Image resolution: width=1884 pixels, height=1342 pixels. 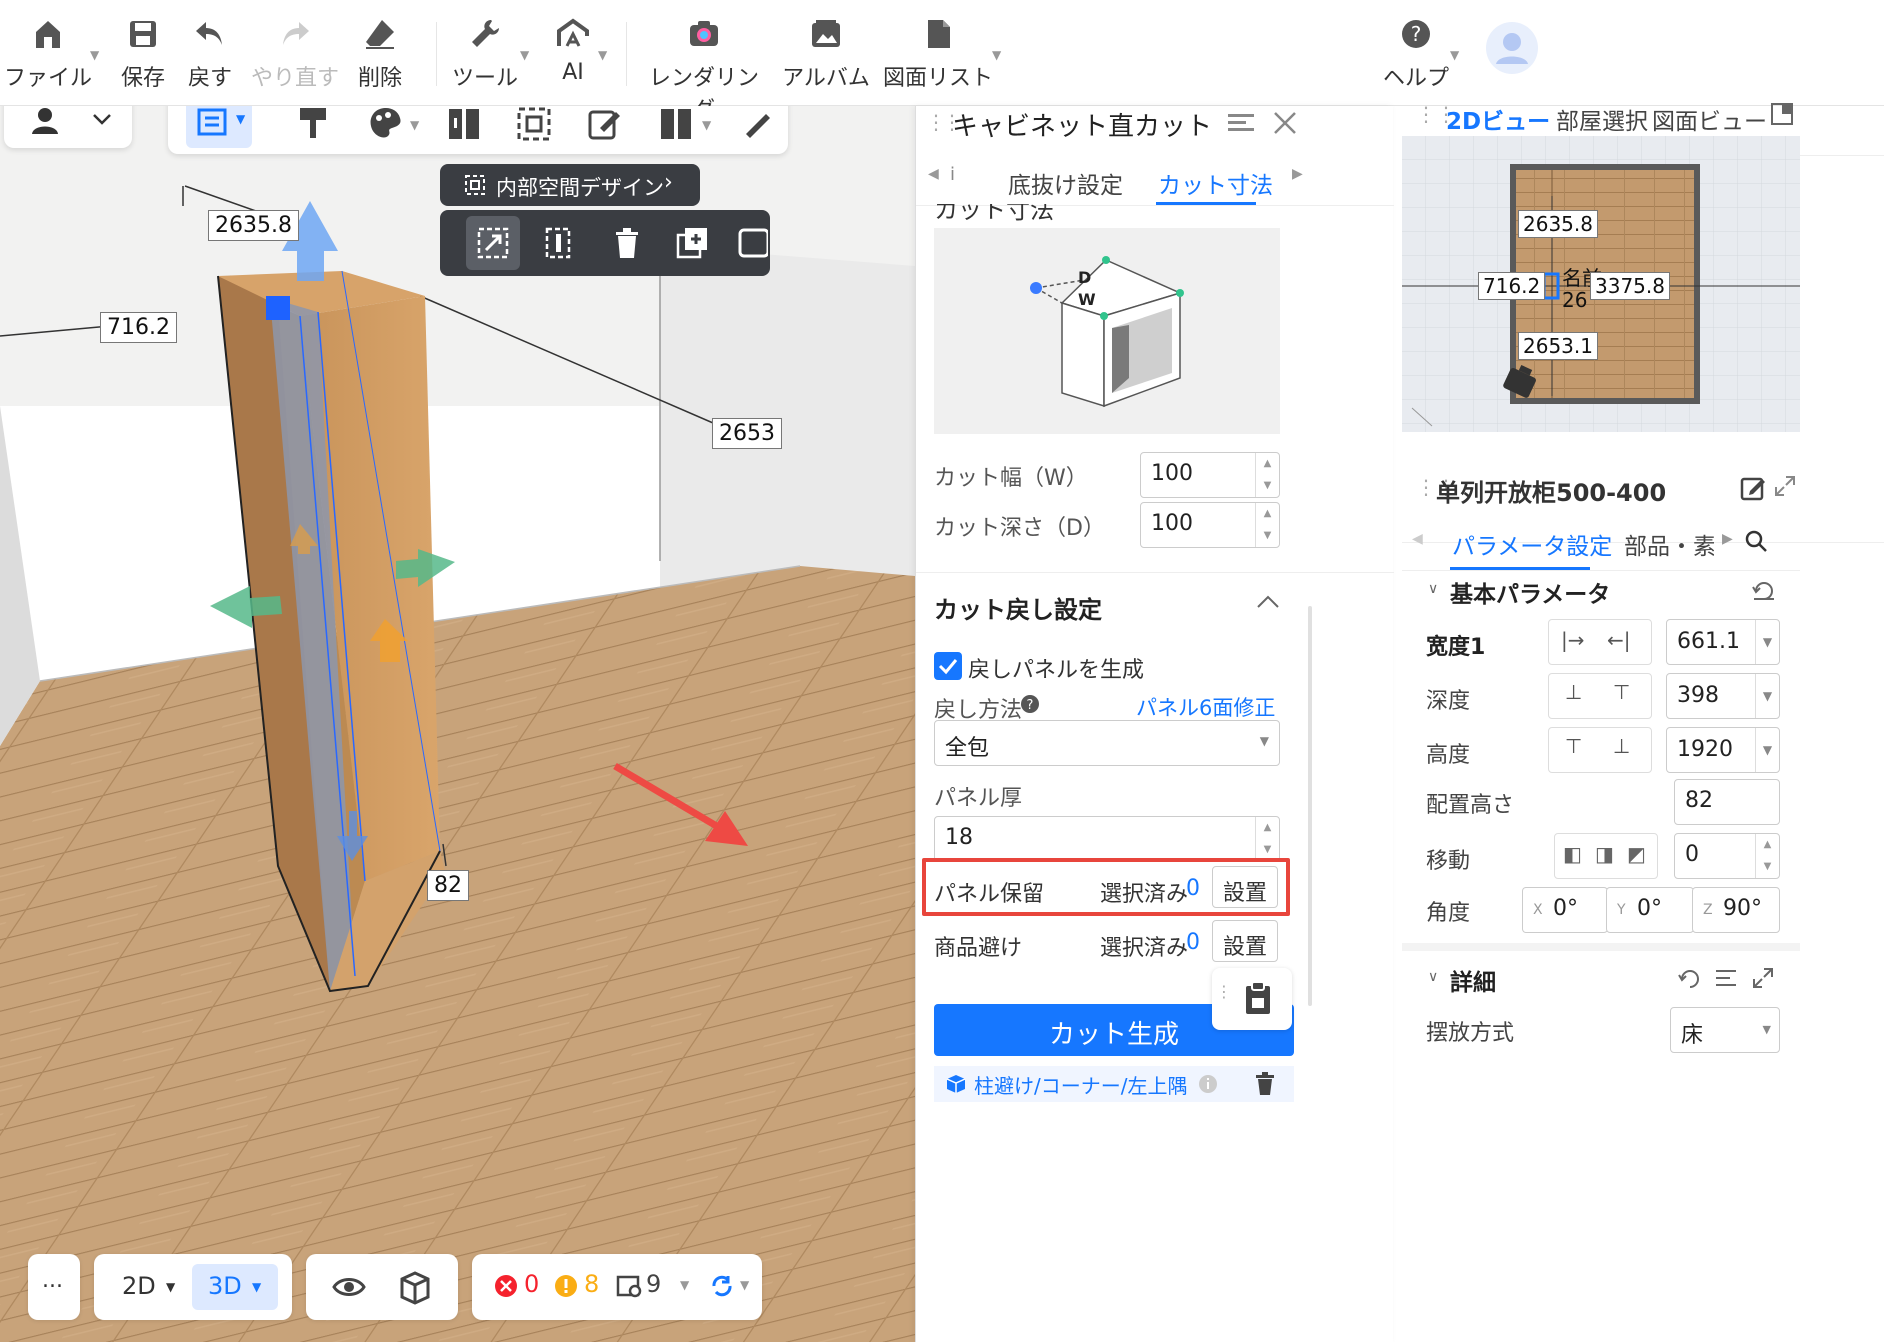 I want to click on panel-keep-setting-button: 設置, so click(x=1245, y=887).